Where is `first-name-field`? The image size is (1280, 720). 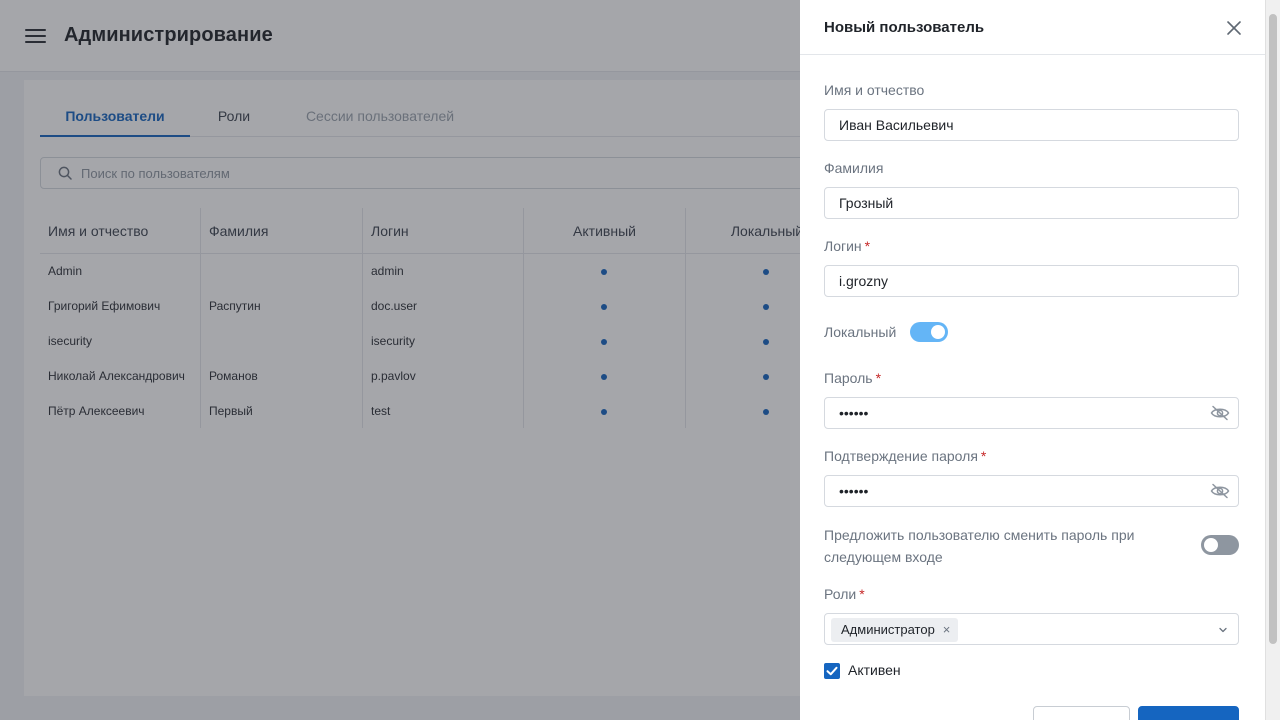
first-name-field is located at coordinates (1031, 125).